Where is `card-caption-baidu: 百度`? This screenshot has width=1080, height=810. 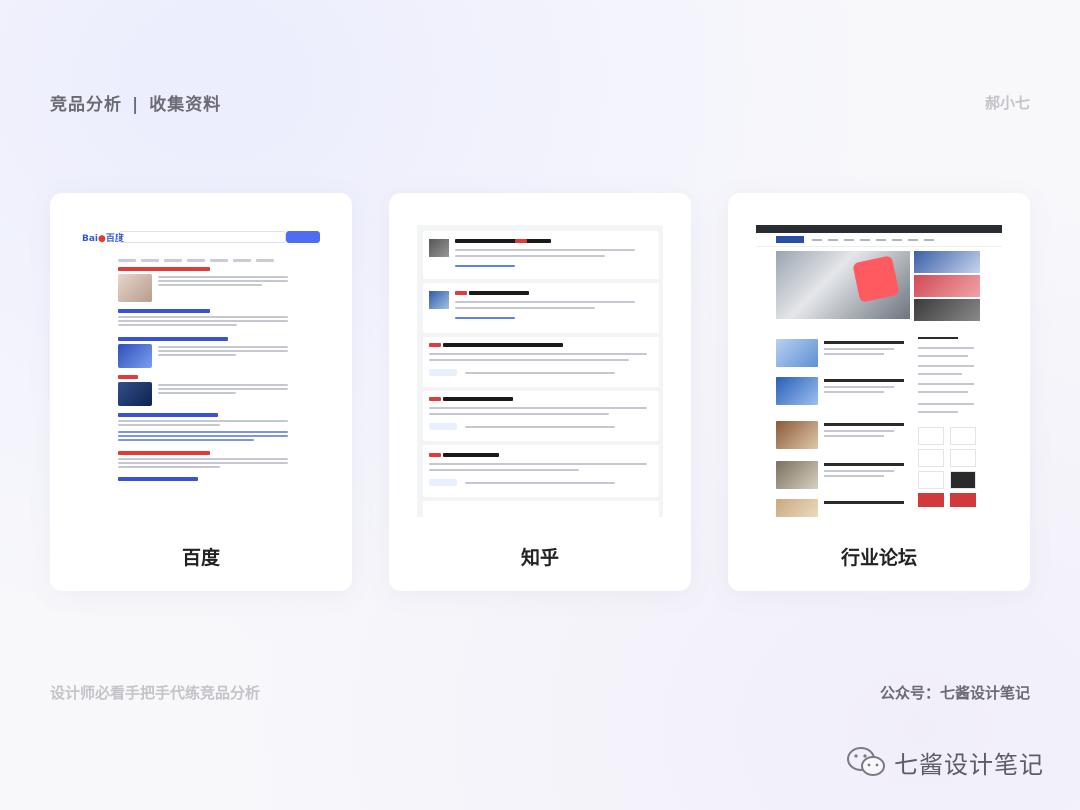 card-caption-baidu: 百度 is located at coordinates (200, 558).